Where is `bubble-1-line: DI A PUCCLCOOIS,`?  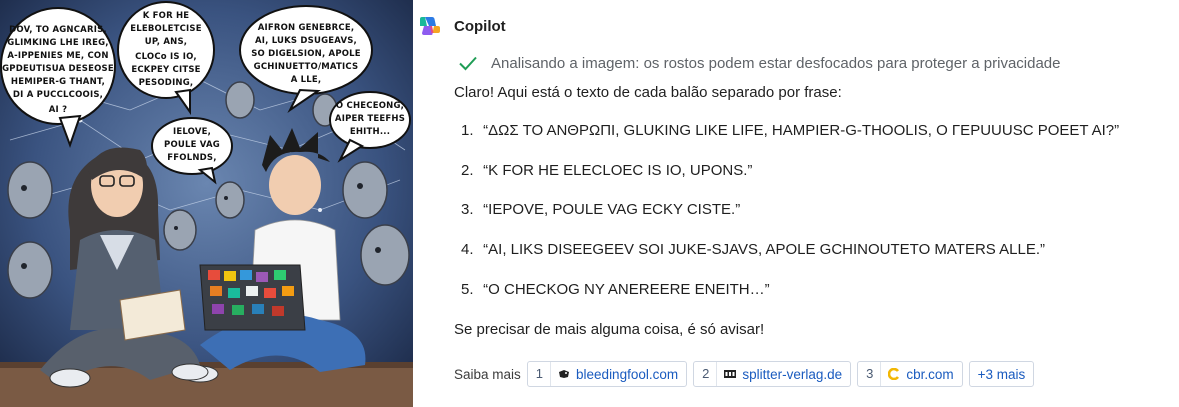 bubble-1-line: DI A PUCCLCOOIS, is located at coordinates (58, 95).